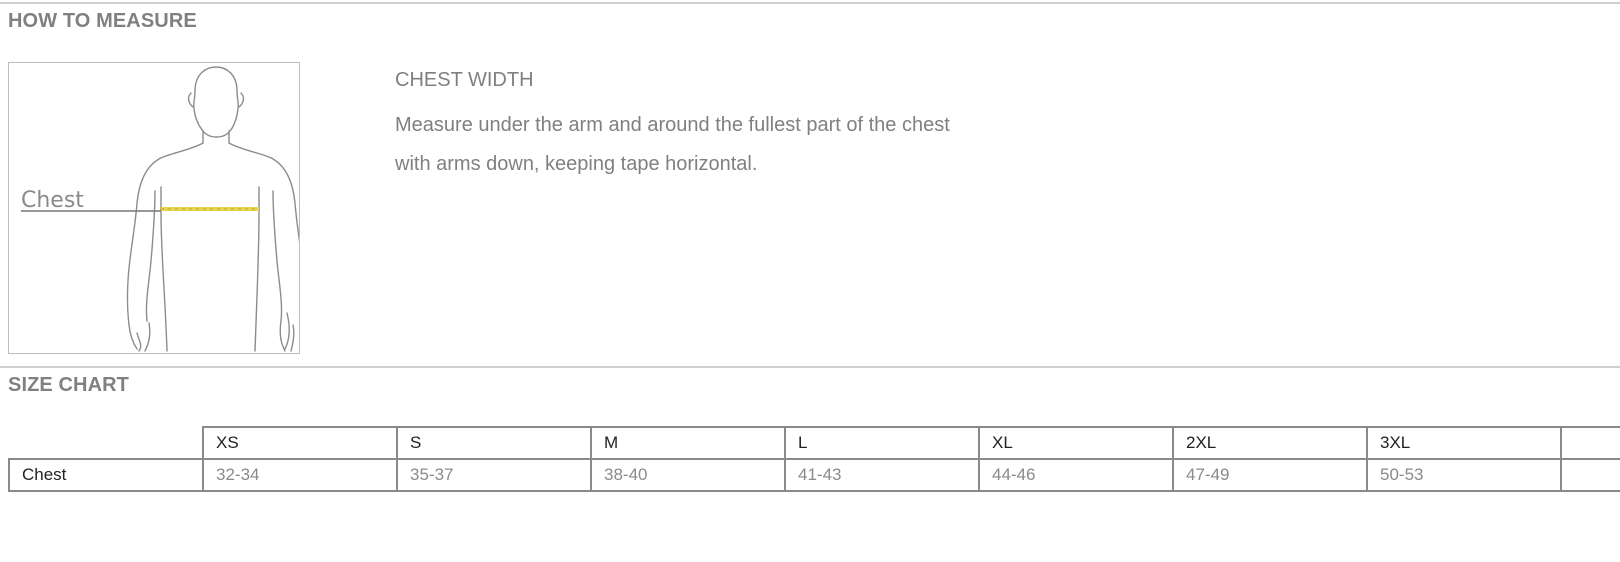  I want to click on chest-value-xl: 44-46, so click(1076, 475).